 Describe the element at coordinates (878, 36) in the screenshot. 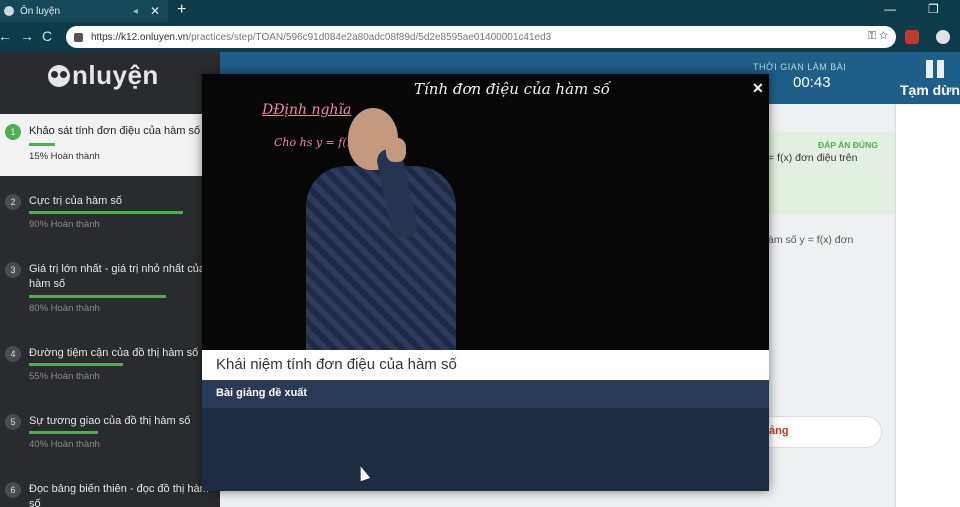

I see `bookmark-star-icon: ⚿ ☆` at that location.